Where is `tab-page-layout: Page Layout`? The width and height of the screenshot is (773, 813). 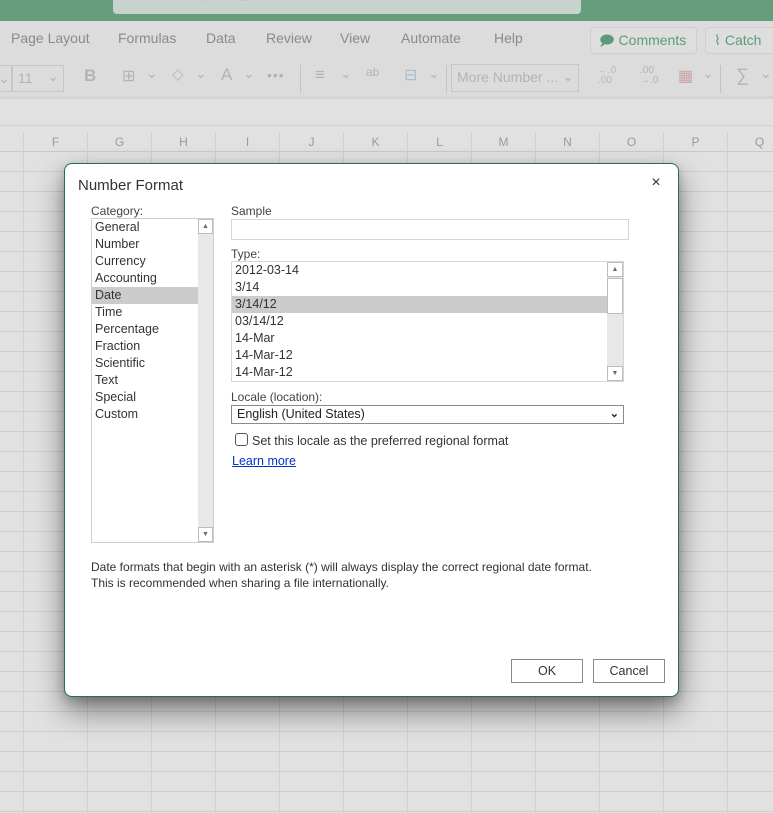
tab-page-layout: Page Layout is located at coordinates (50, 38).